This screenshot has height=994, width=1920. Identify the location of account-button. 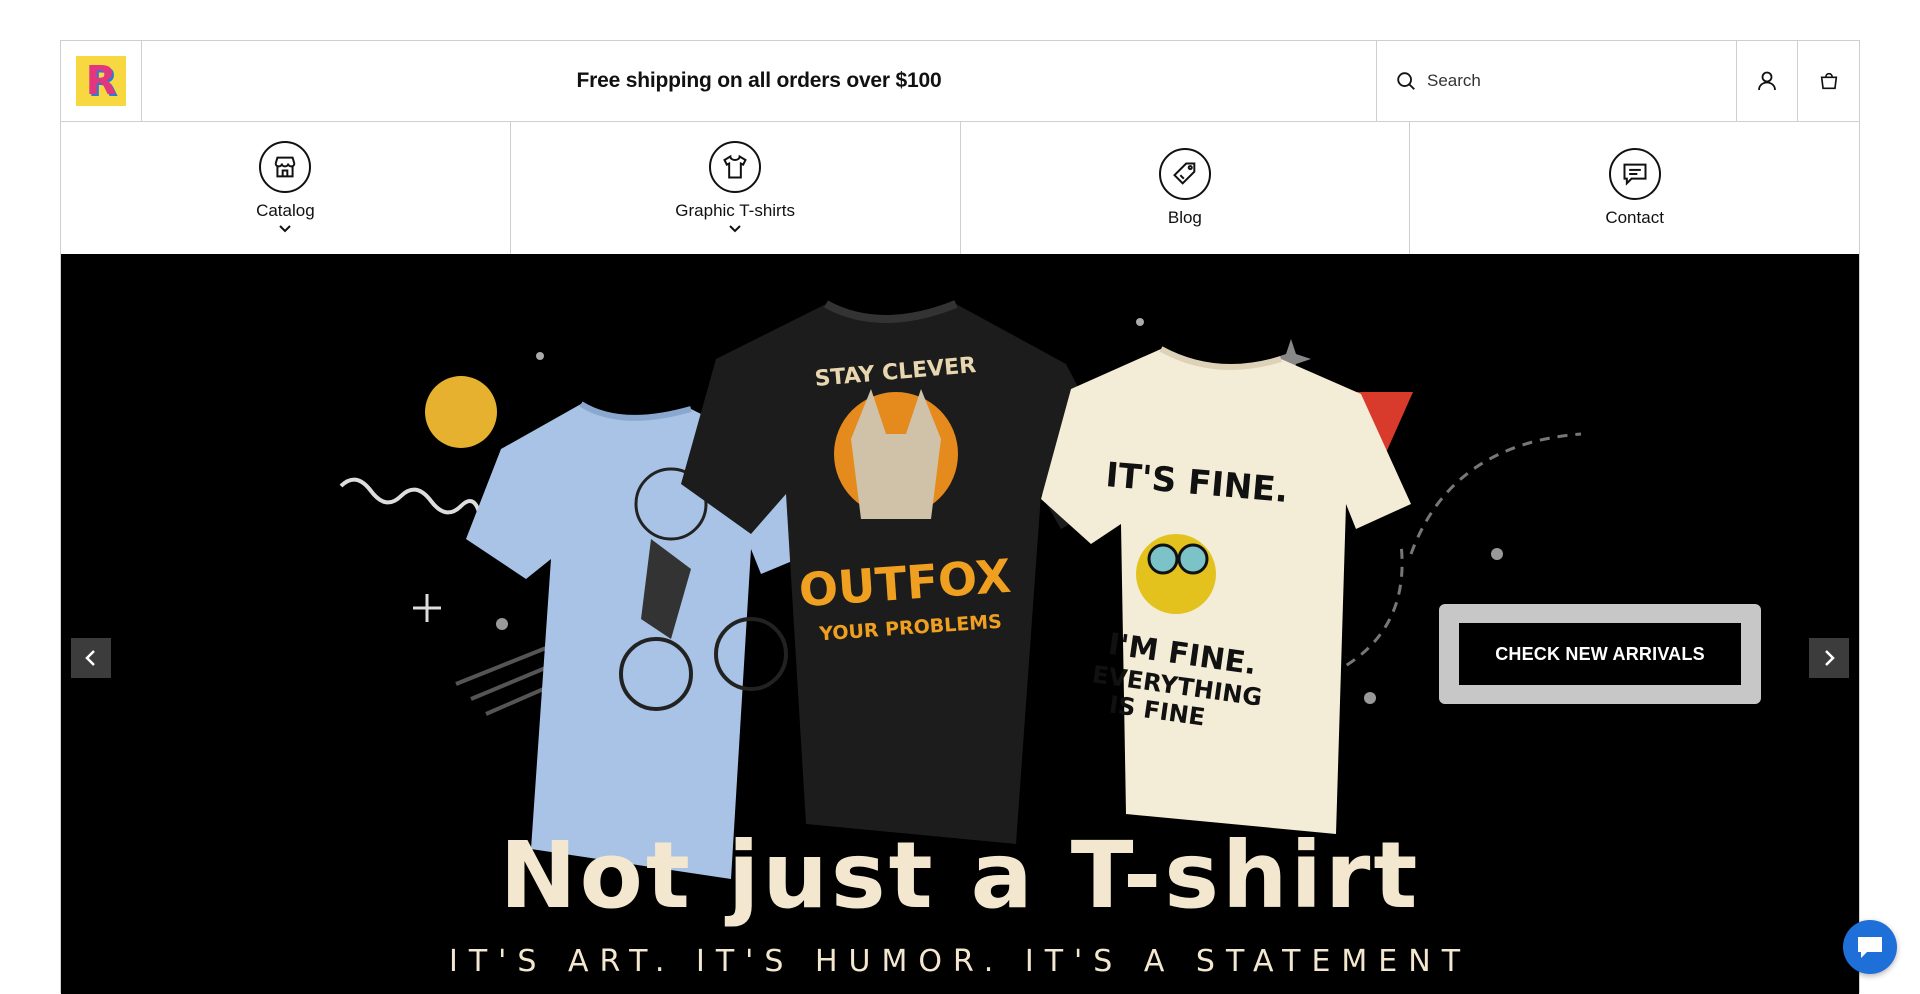
(1767, 81).